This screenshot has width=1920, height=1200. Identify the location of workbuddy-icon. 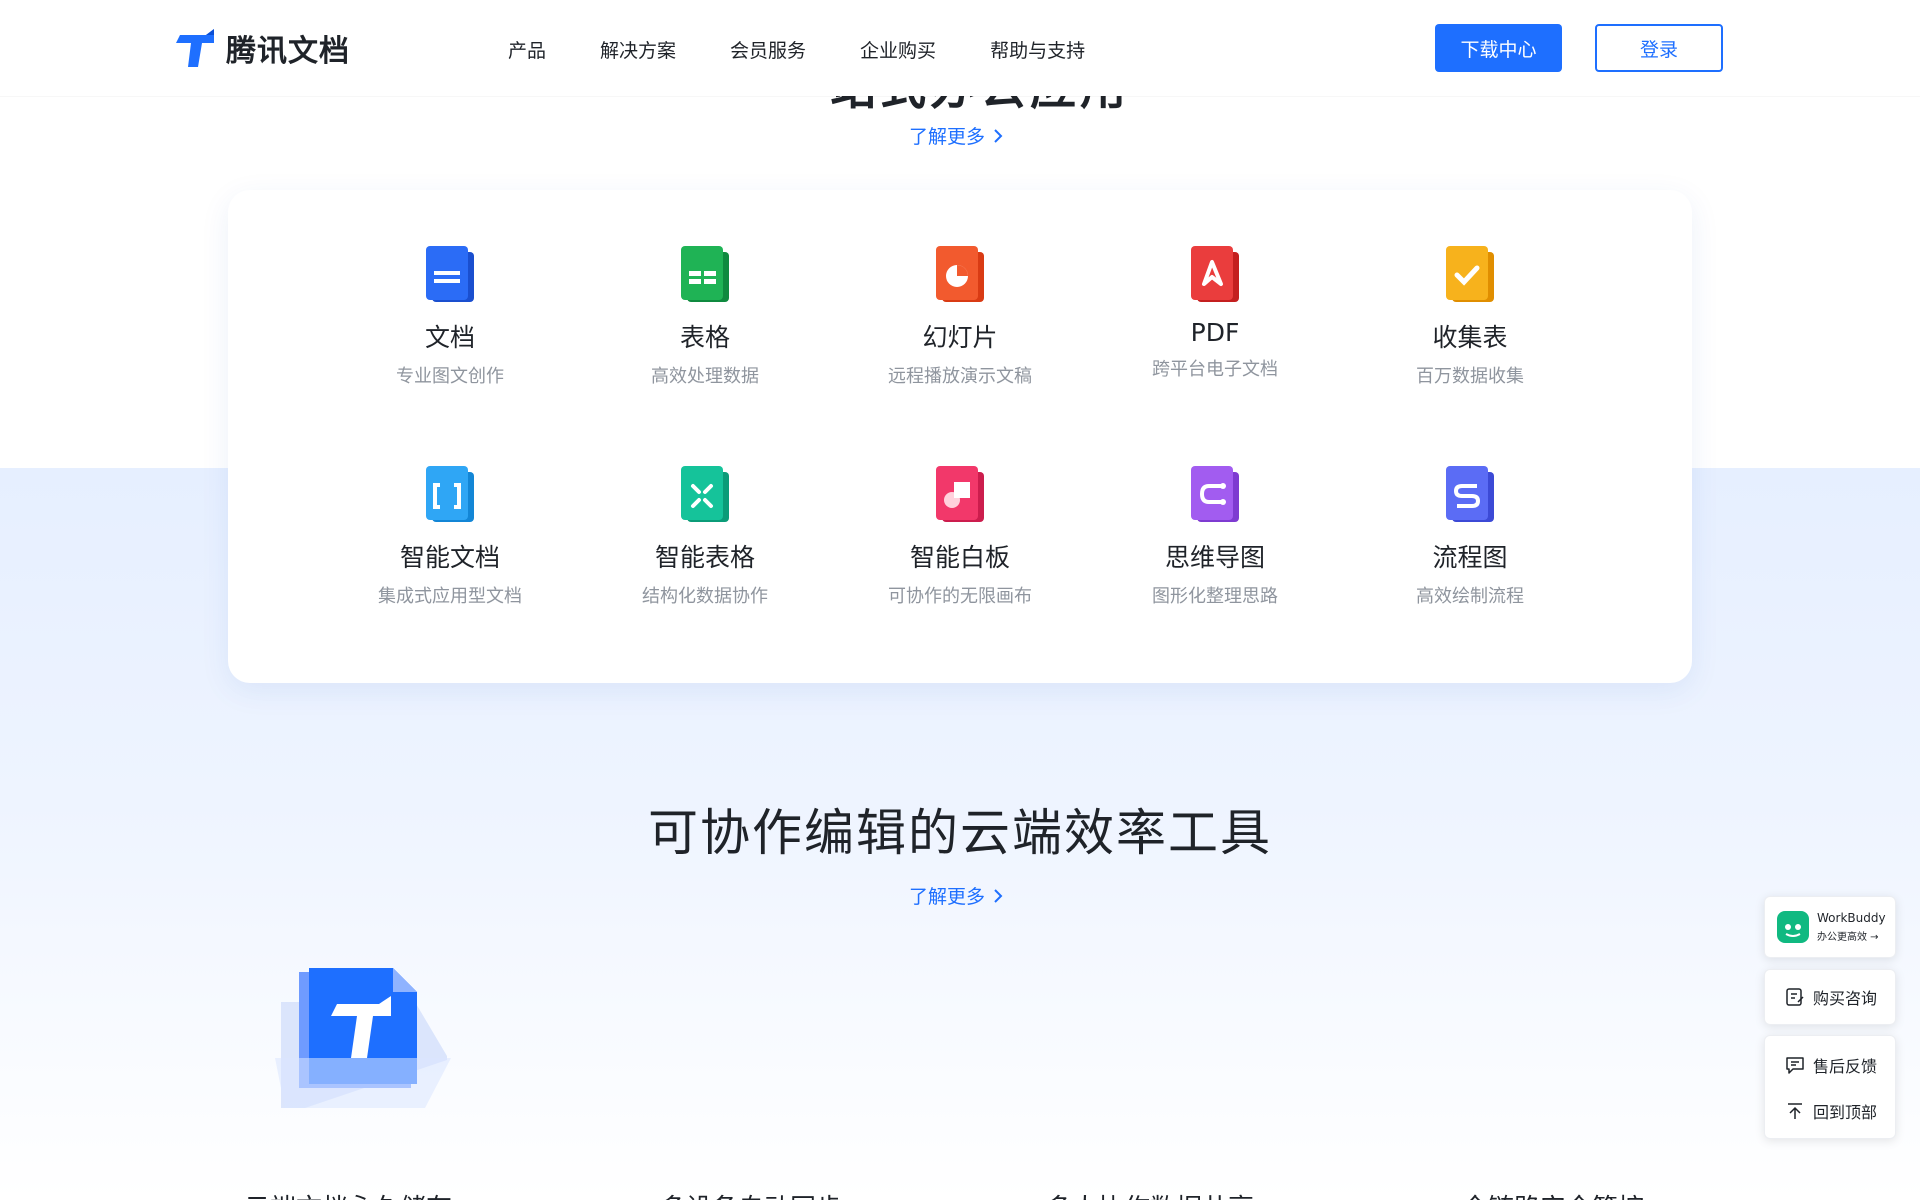
(1793, 927).